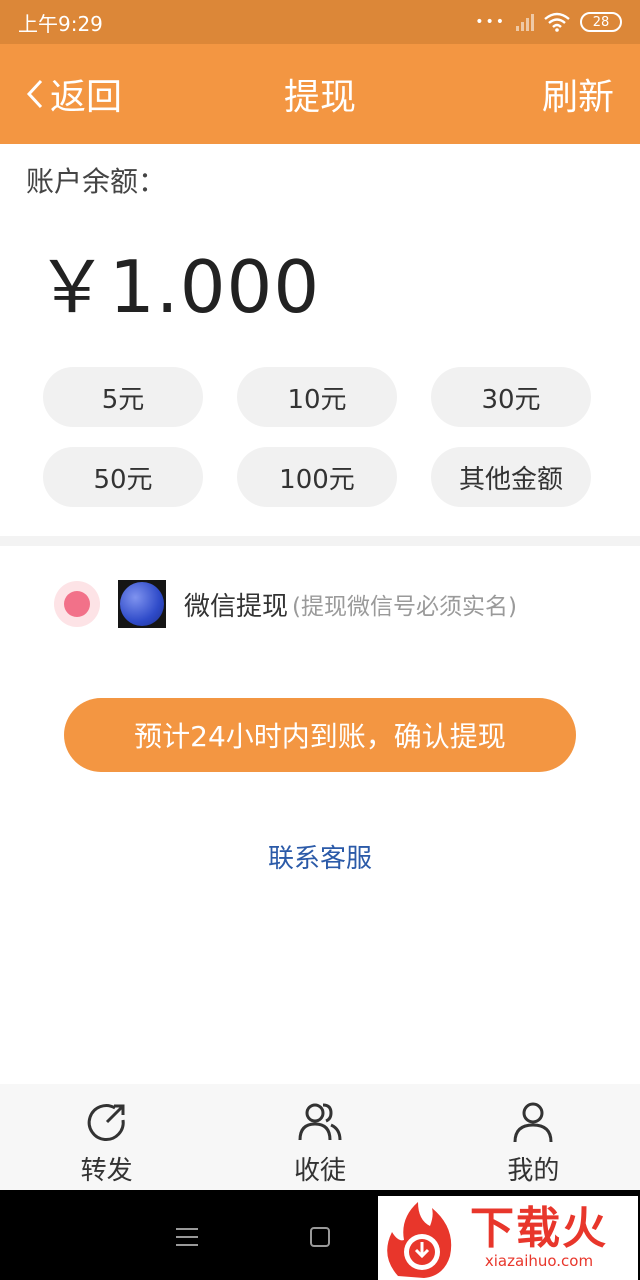 This screenshot has height=1280, width=640. I want to click on status-bar: 上午9:29 ••• 28, so click(320, 22).